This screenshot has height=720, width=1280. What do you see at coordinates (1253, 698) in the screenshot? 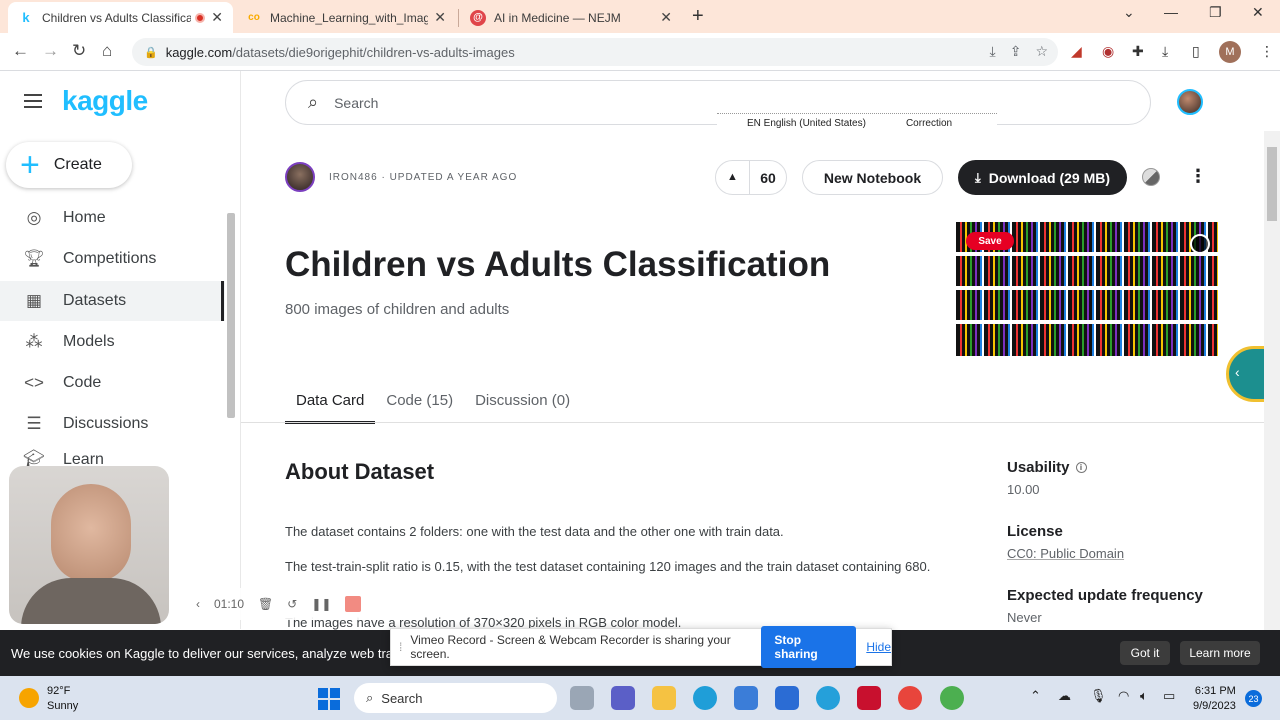
I see `notification-badge: 23` at bounding box center [1253, 698].